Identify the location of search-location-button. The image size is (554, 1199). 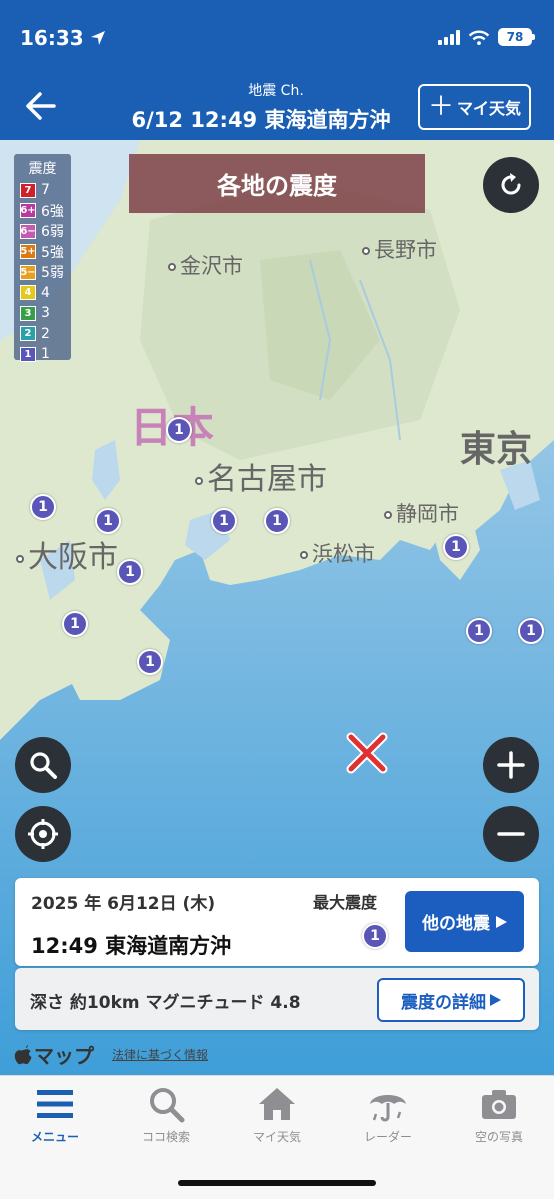
(43, 765).